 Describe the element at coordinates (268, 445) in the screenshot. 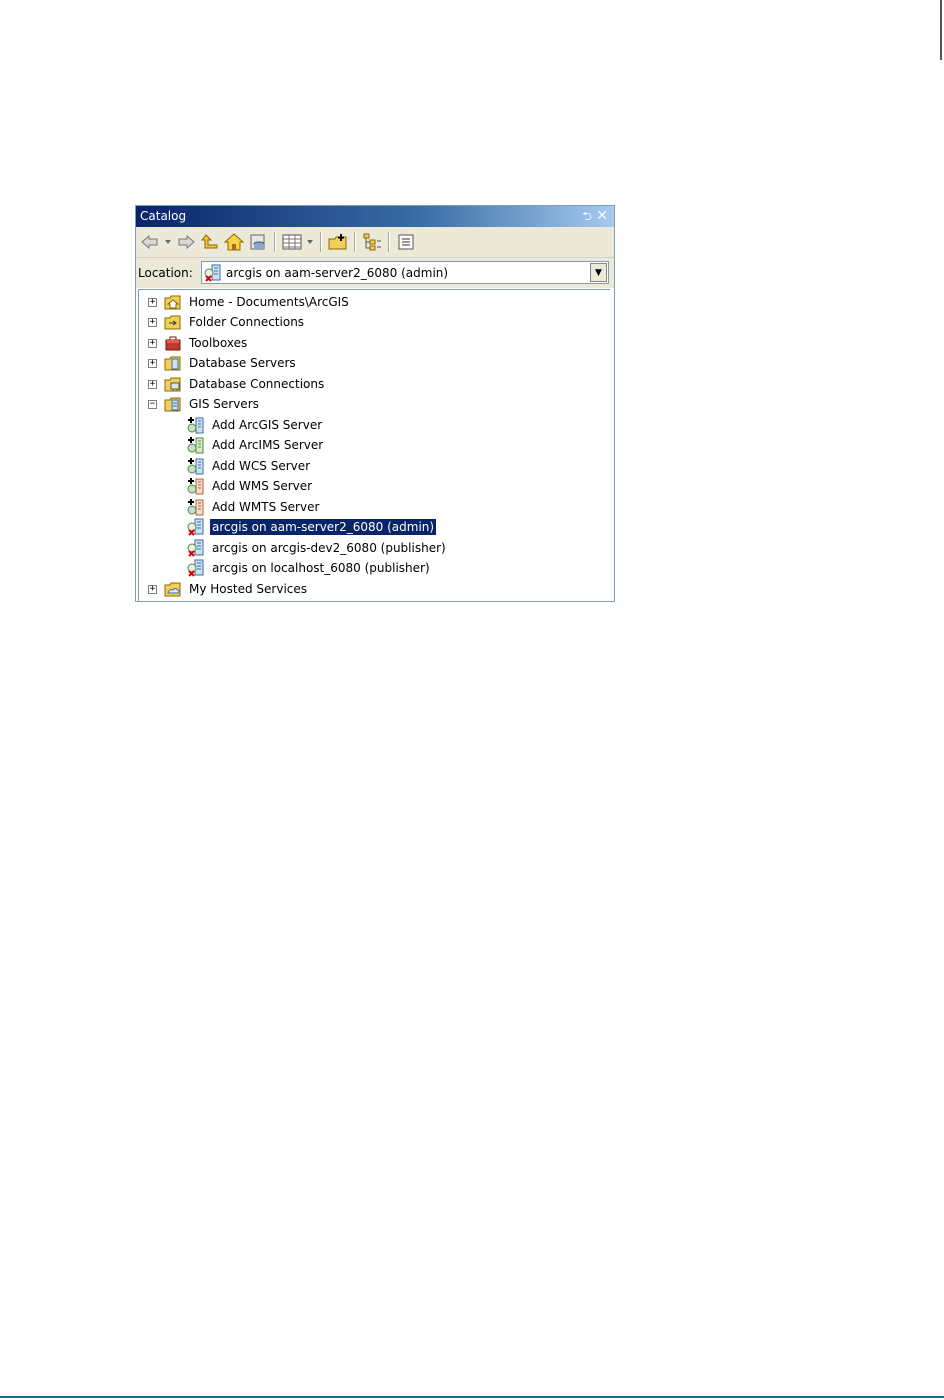

I see `tree-item-label: Add ArcIMS Server` at that location.